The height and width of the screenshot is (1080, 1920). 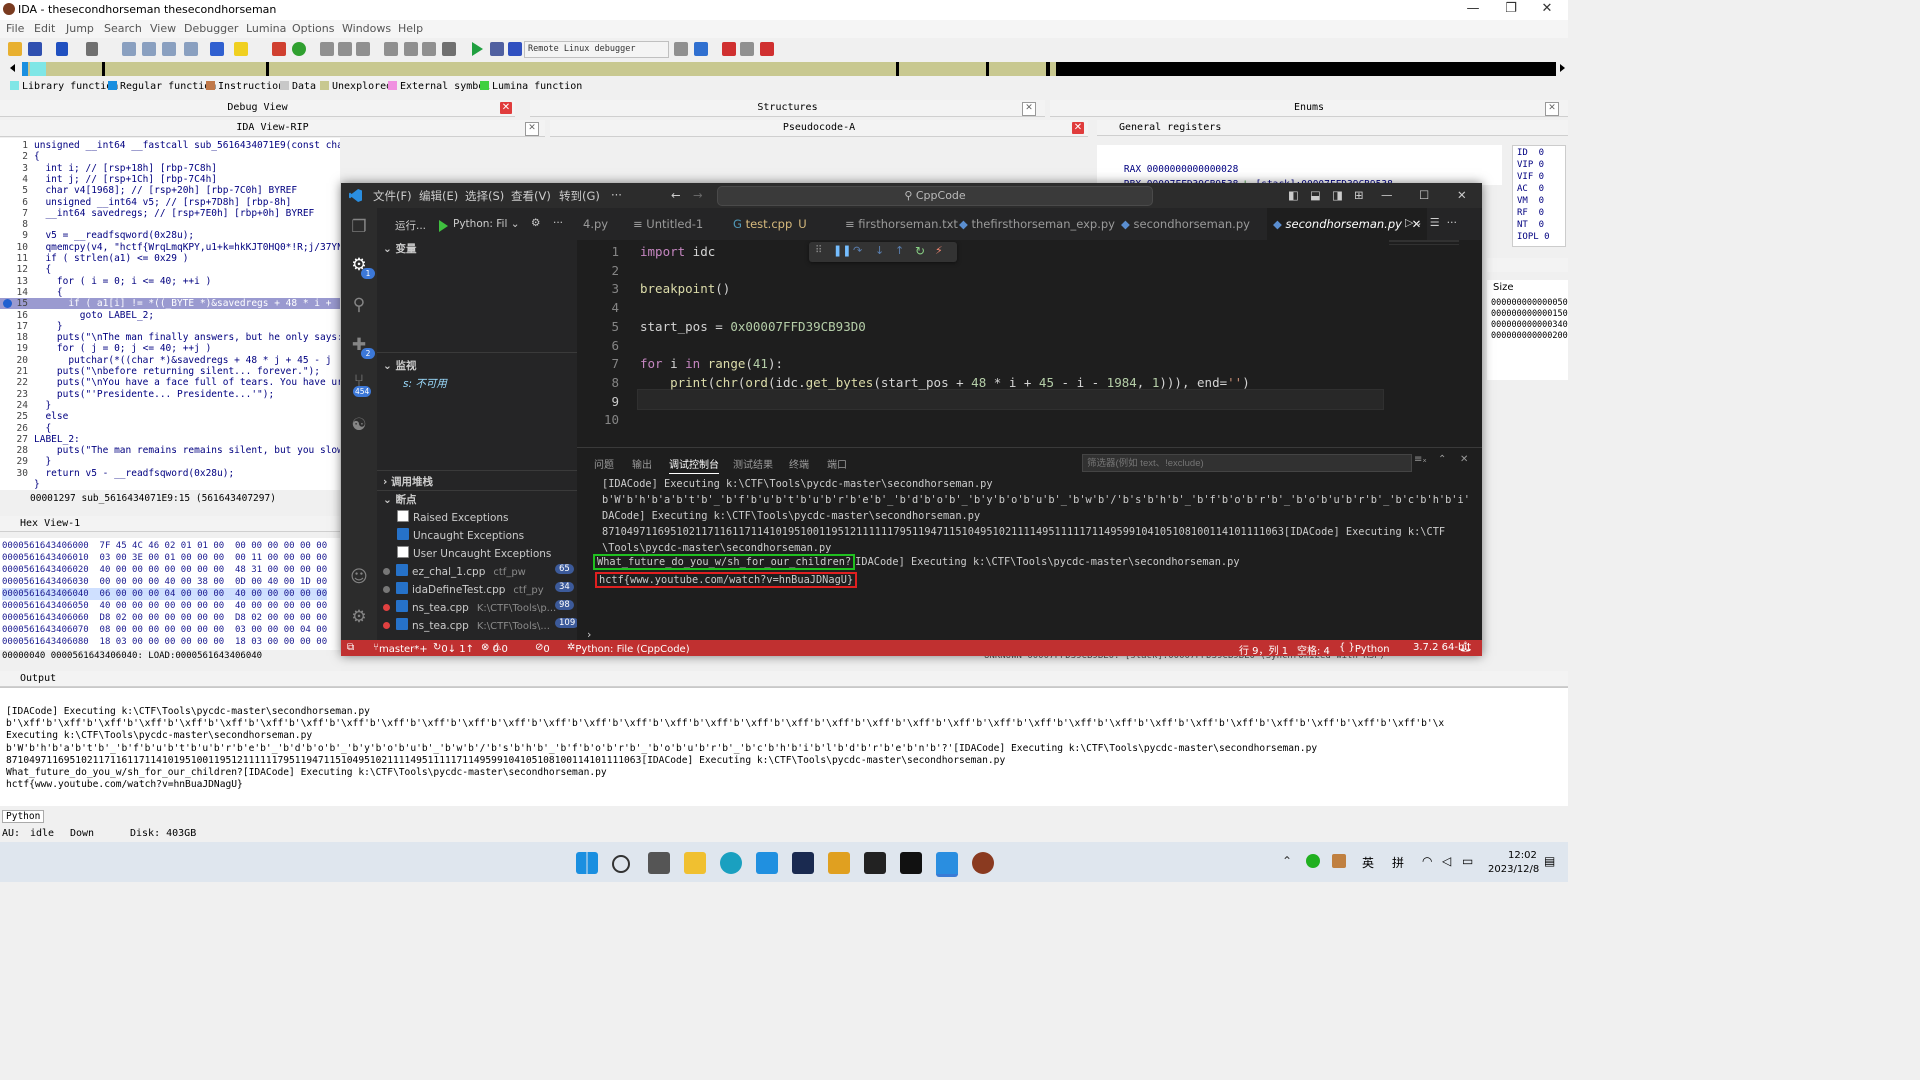 I want to click on nav-right-arrow-icon, so click(x=1562, y=68).